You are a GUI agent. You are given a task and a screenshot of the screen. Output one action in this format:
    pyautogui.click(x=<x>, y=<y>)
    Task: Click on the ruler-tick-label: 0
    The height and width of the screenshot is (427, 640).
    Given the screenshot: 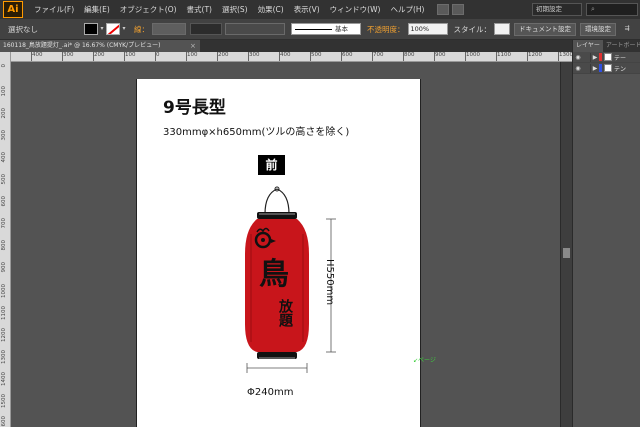 What is the action you would take?
    pyautogui.click(x=158, y=55)
    